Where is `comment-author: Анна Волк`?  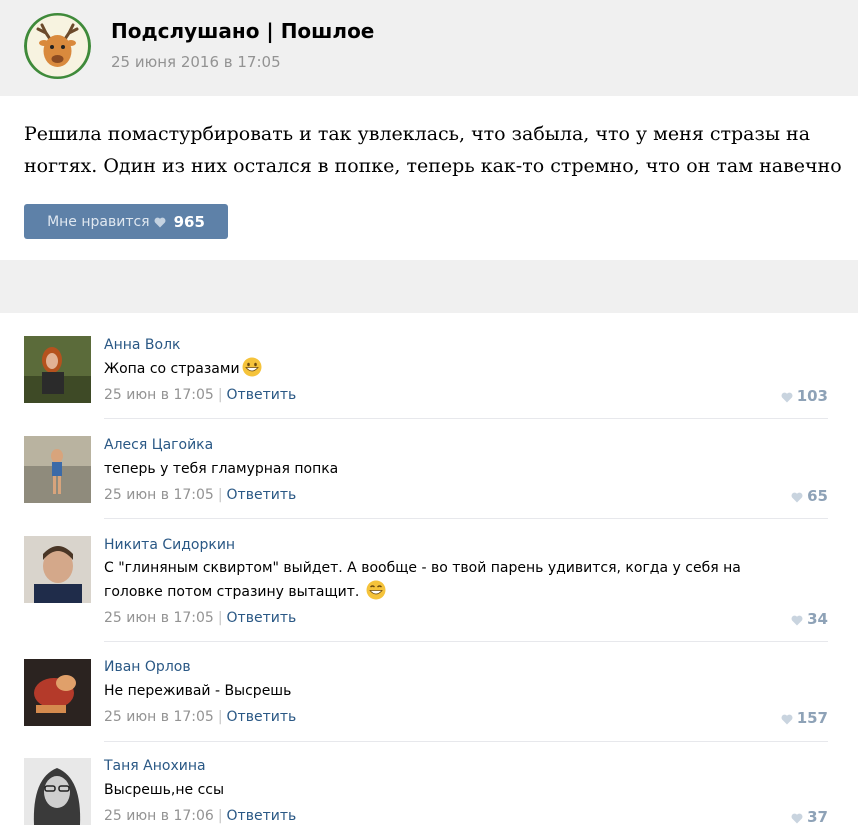 comment-author: Анна Волк is located at coordinates (142, 345).